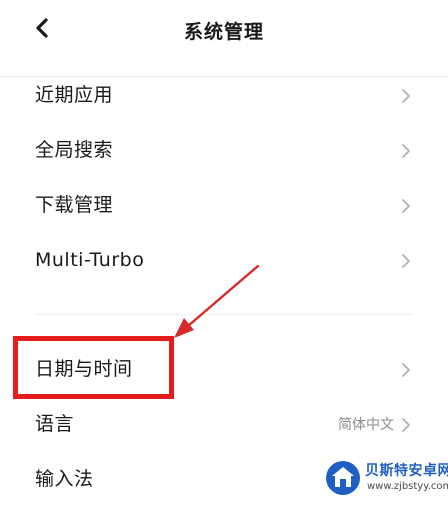  What do you see at coordinates (224, 151) in the screenshot?
I see `settings-item-global-search: 全局搜索` at bounding box center [224, 151].